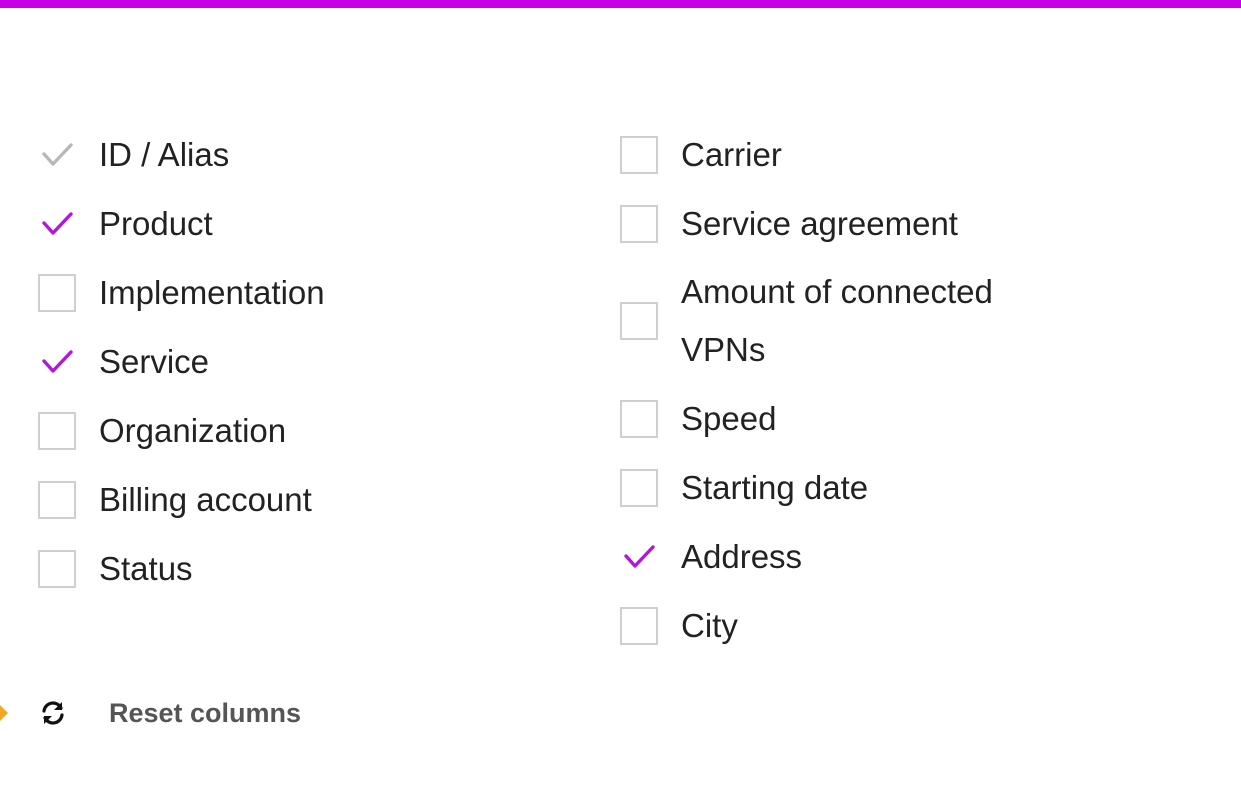 The width and height of the screenshot is (1241, 790). I want to click on column-option-label: Address, so click(742, 556).